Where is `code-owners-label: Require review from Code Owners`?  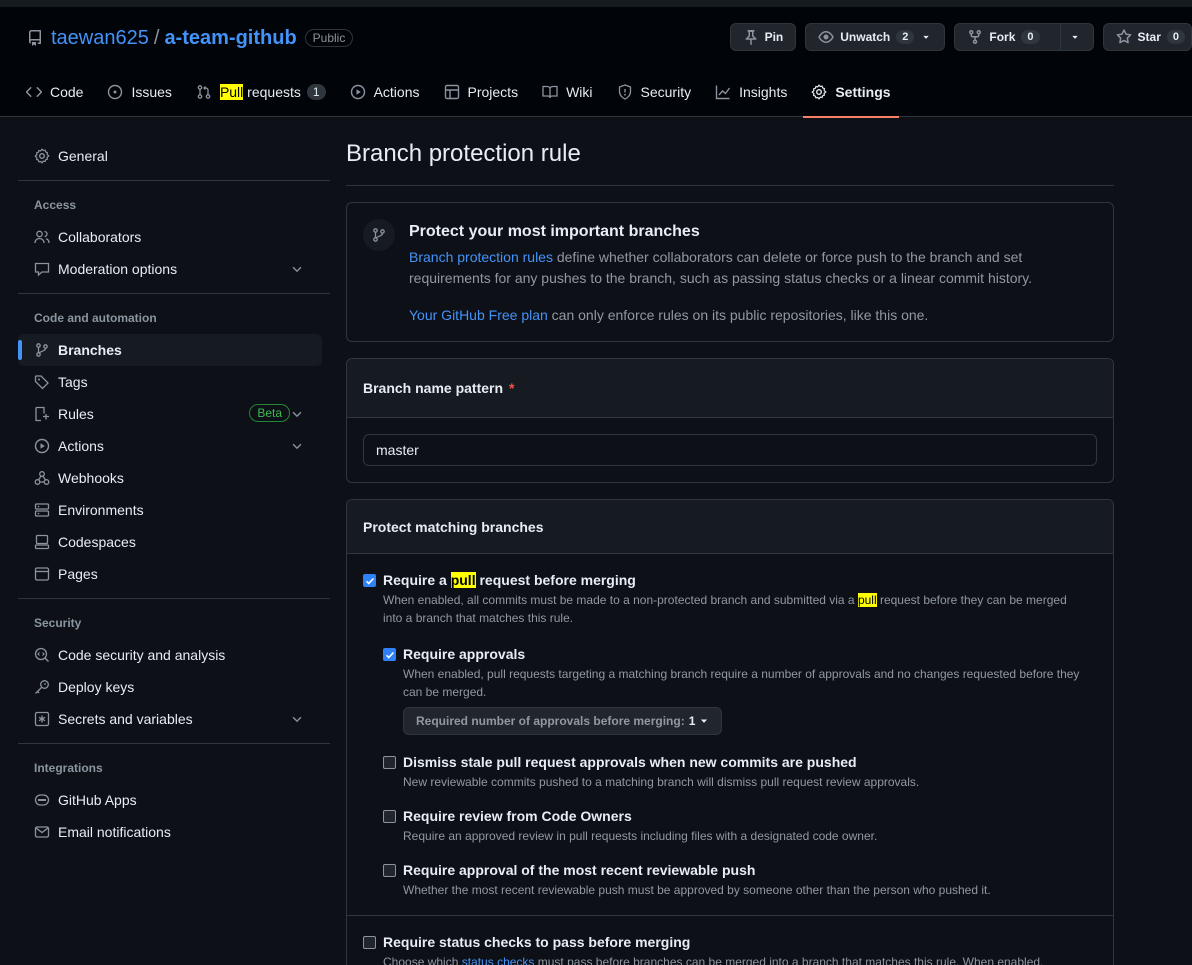 code-owners-label: Require review from Code Owners is located at coordinates (517, 816).